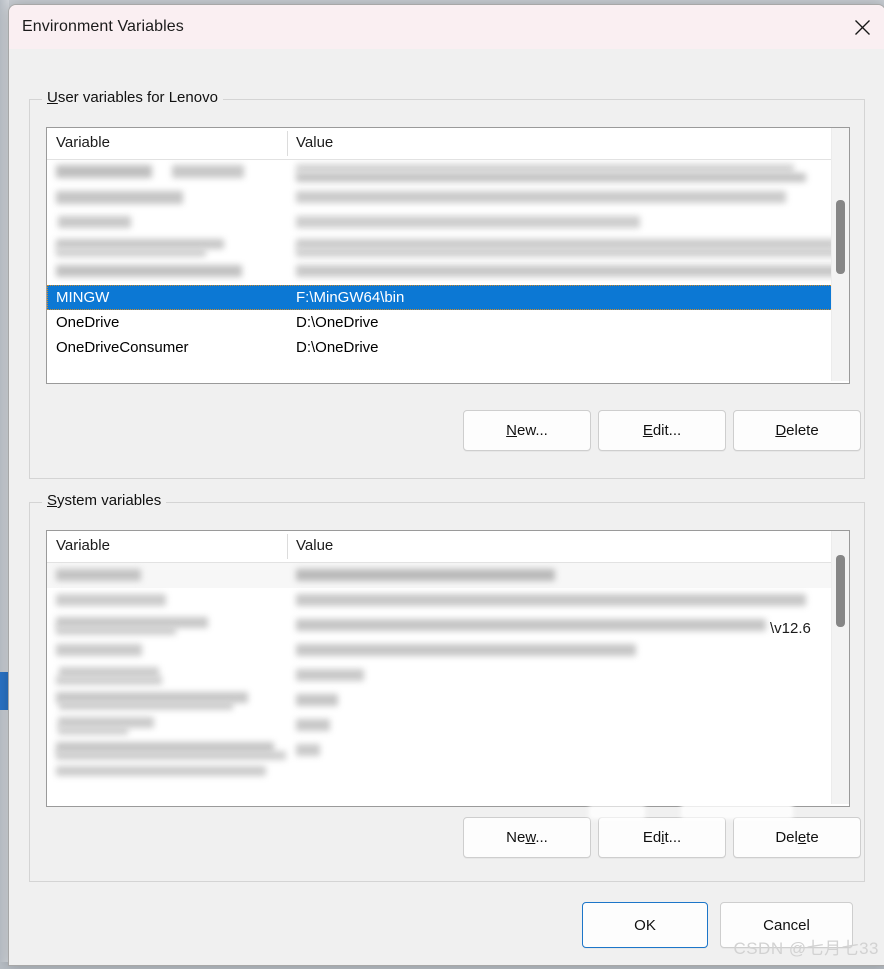  Describe the element at coordinates (737, 811) in the screenshot. I see `overlay-artifact` at that location.